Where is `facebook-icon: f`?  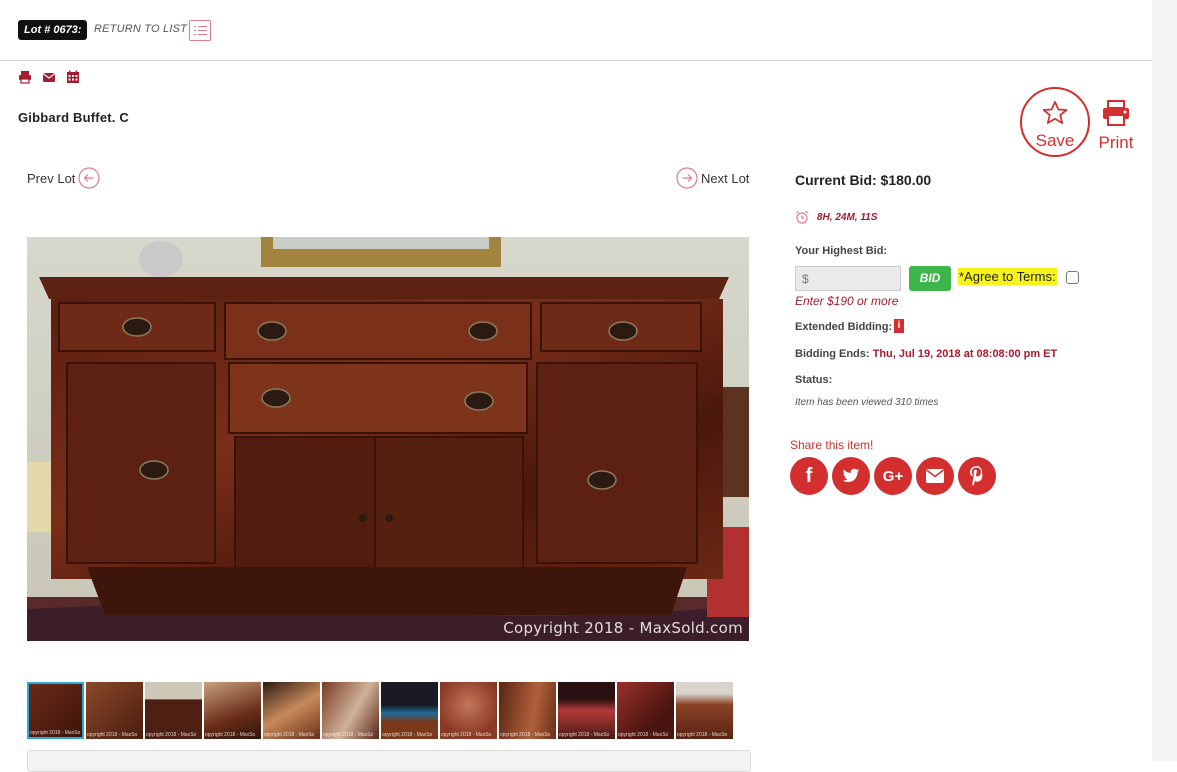 facebook-icon: f is located at coordinates (809, 475).